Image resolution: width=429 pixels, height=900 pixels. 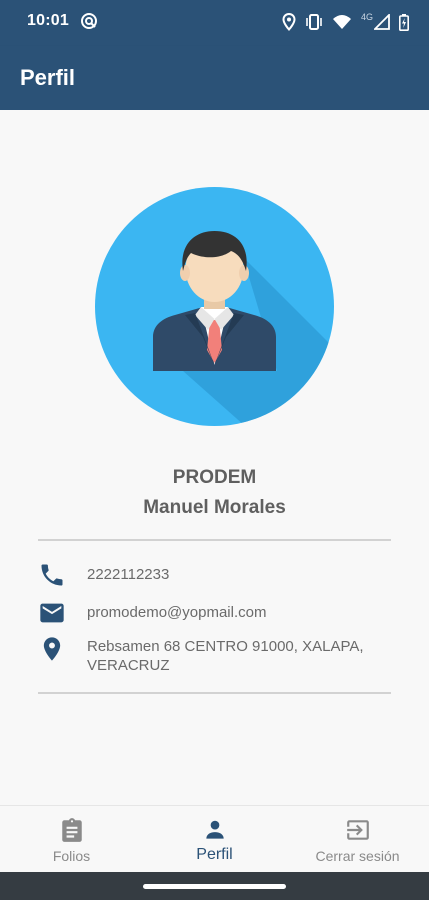 I want to click on hotspot-icon, so click(x=89, y=21).